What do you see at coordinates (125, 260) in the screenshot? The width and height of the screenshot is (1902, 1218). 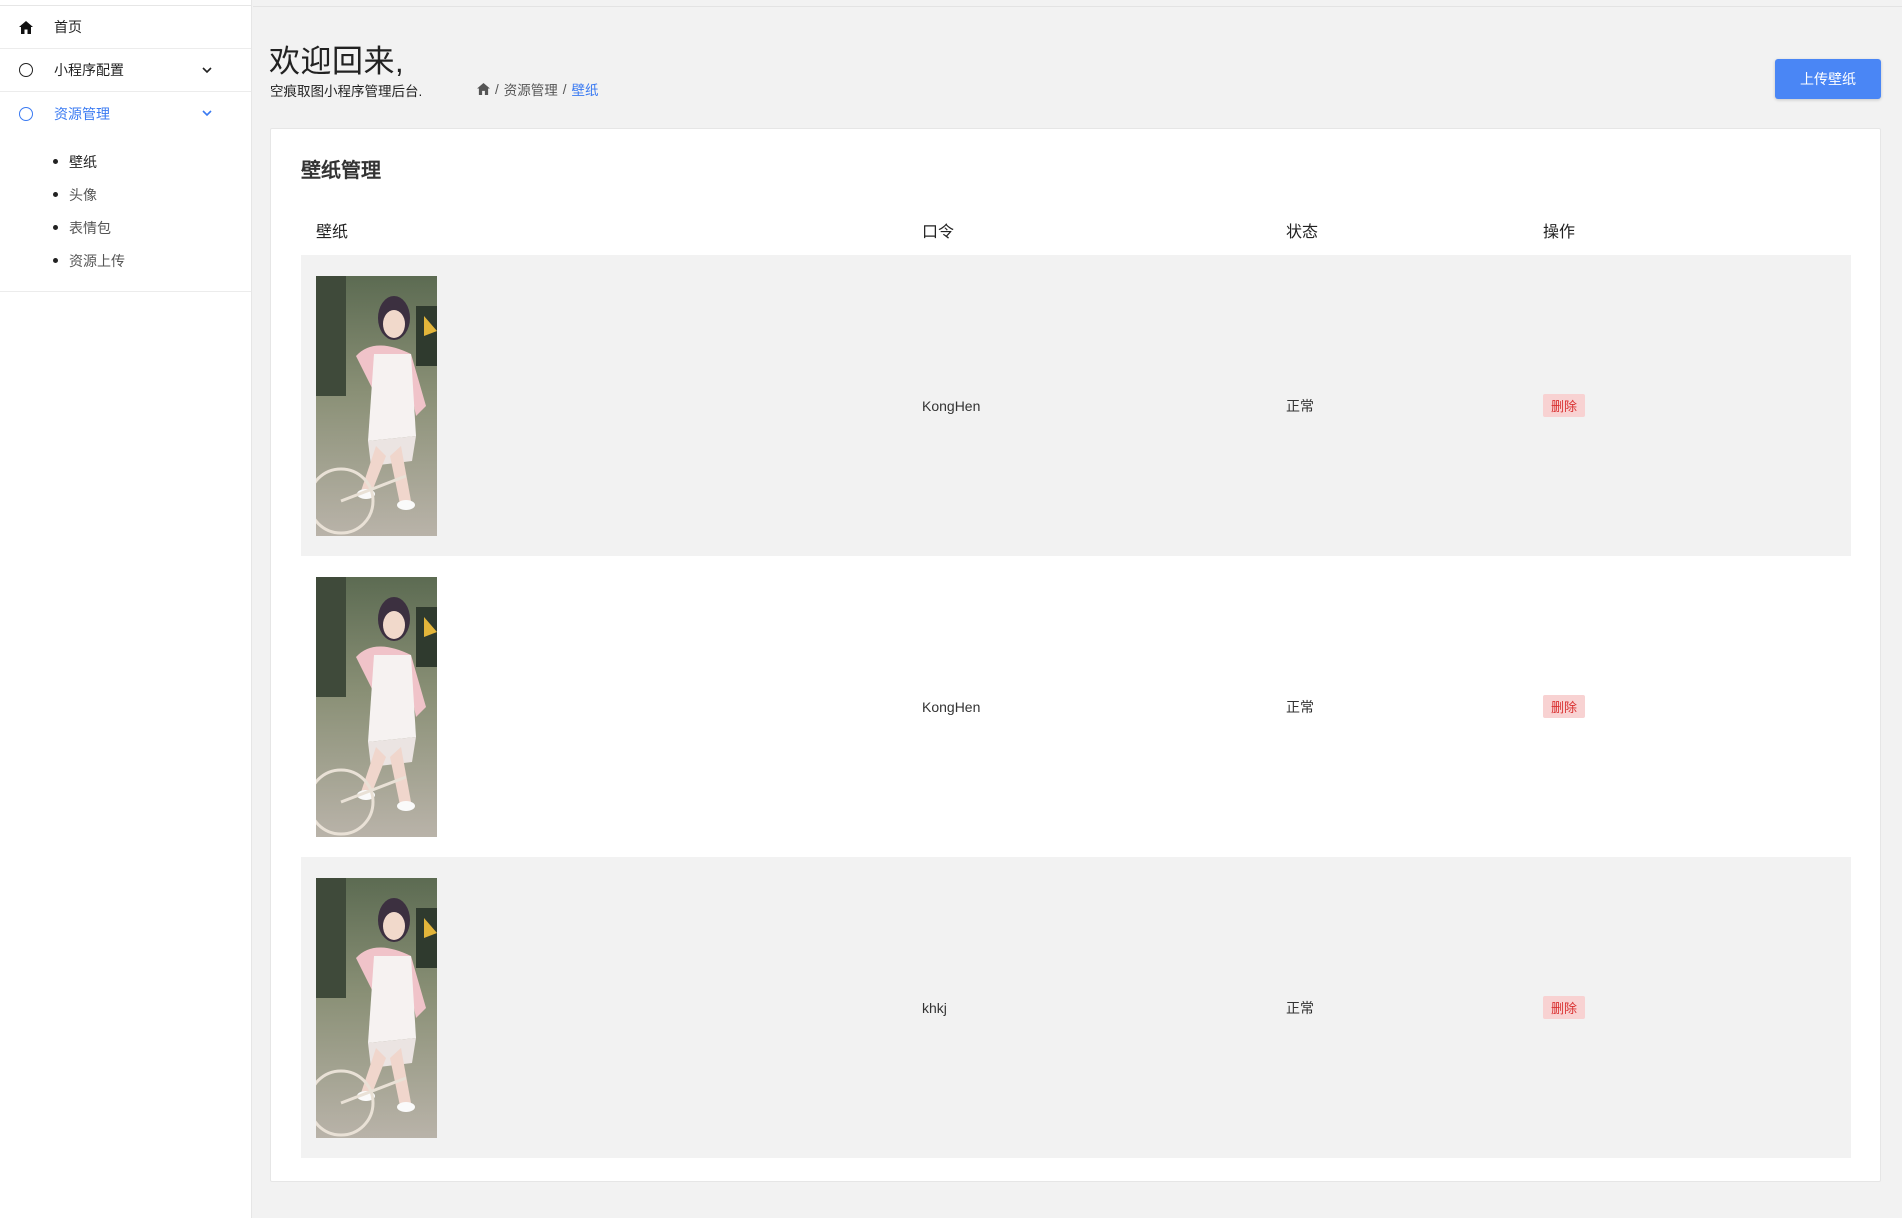 I see `sidebar-subitem-resource-upload: 资源上传` at bounding box center [125, 260].